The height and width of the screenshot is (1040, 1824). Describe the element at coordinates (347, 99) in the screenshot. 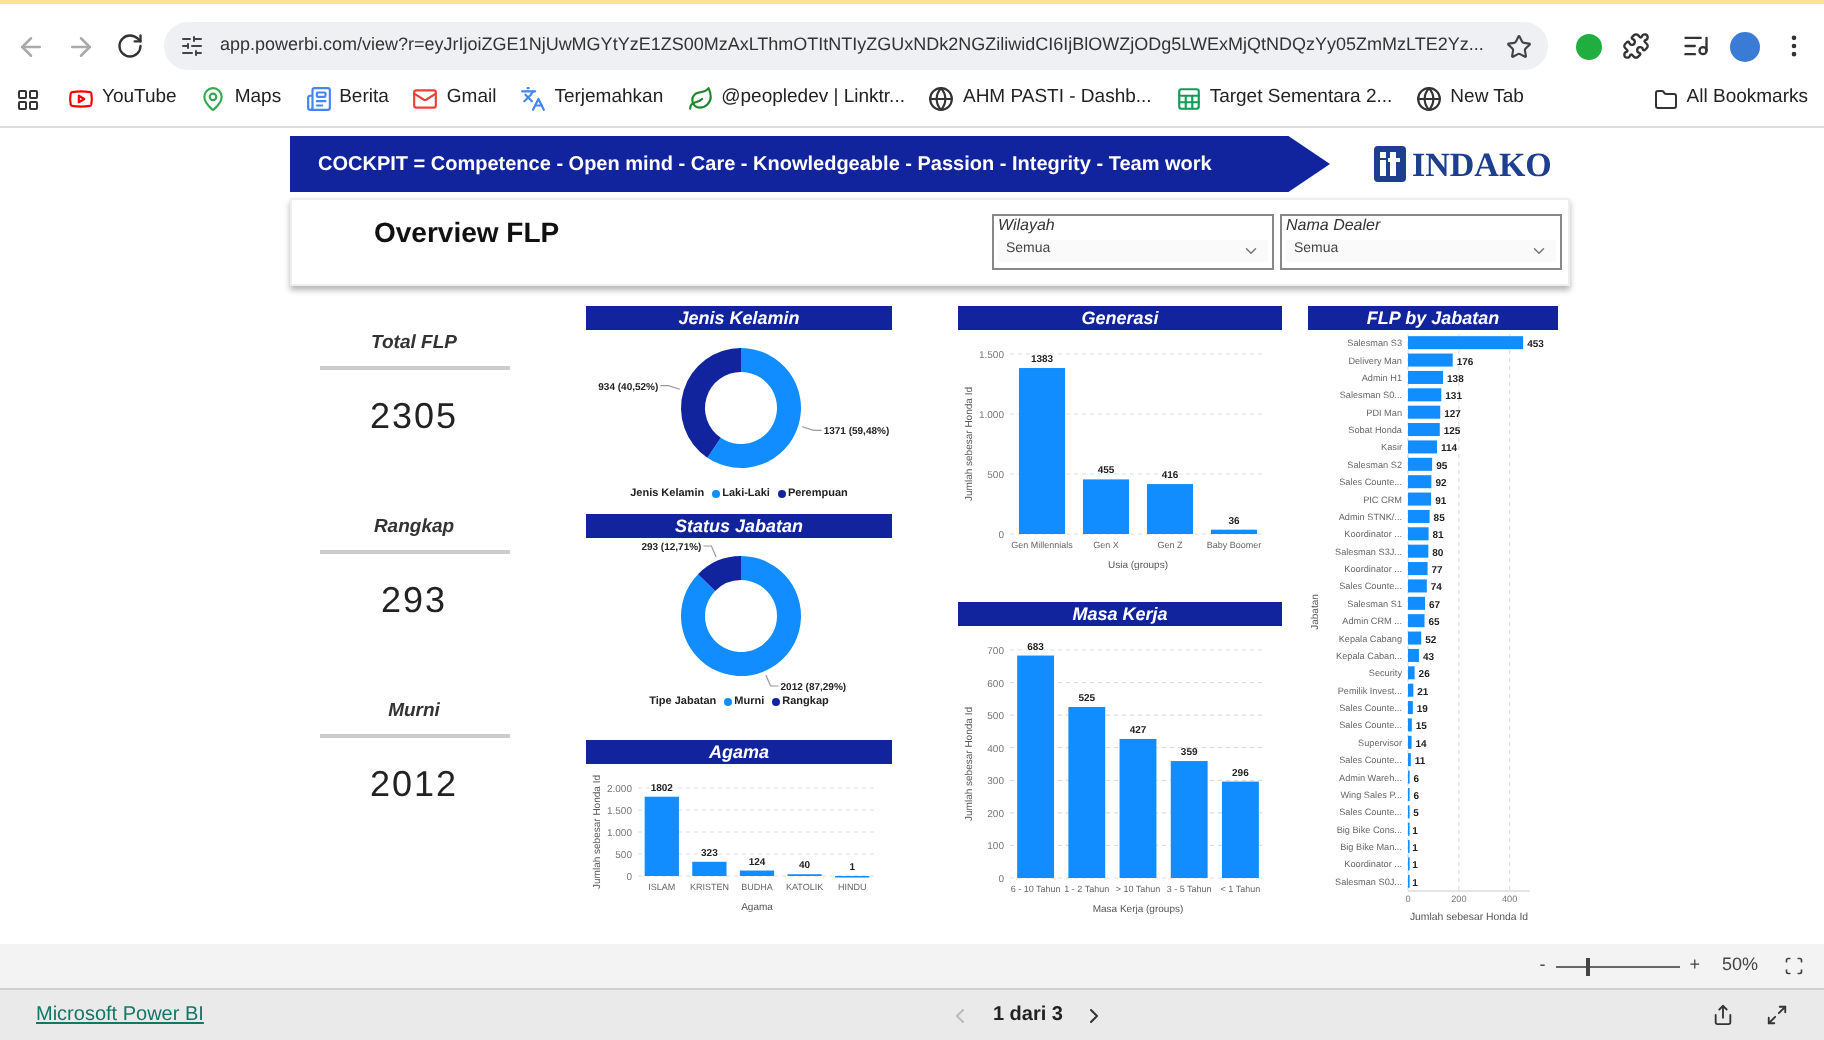

I see `bookmark: Berita` at that location.